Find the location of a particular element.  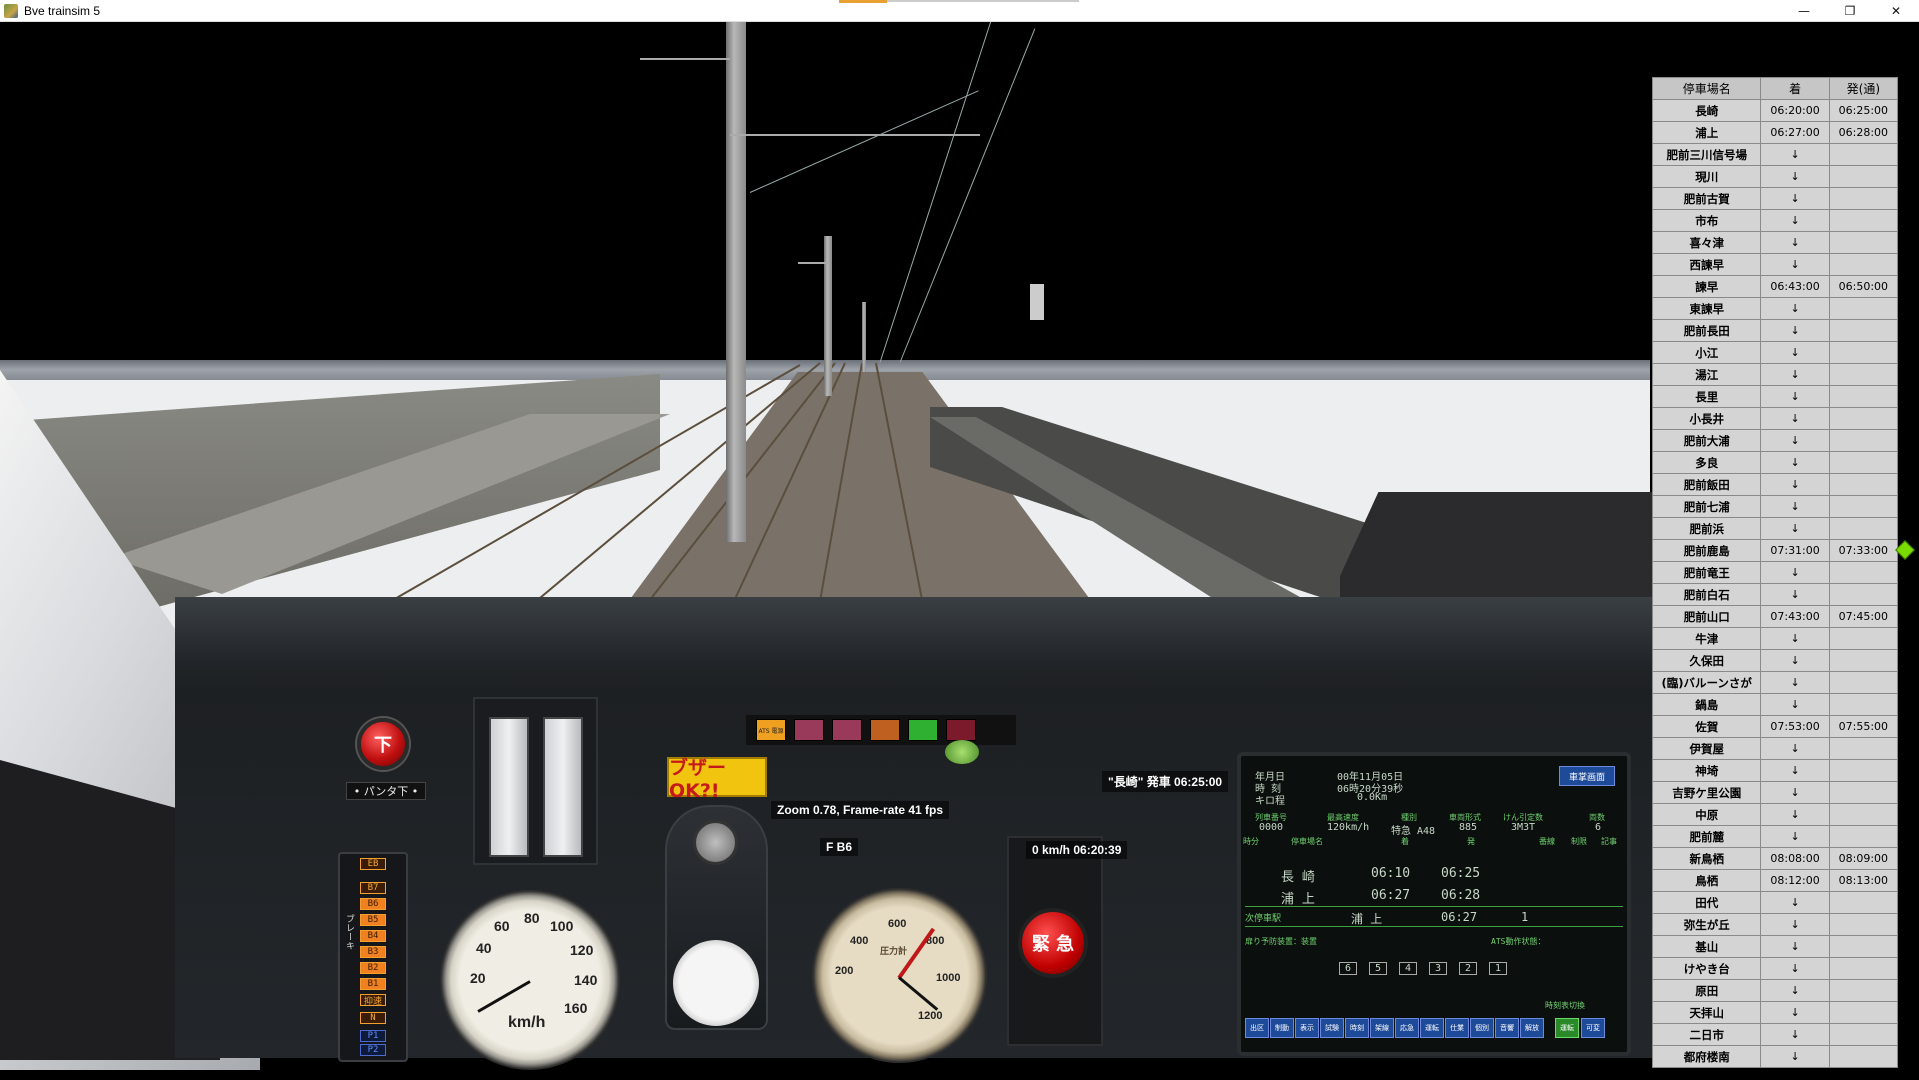

station-name: 肥前三川信号場 is located at coordinates (1706, 154).